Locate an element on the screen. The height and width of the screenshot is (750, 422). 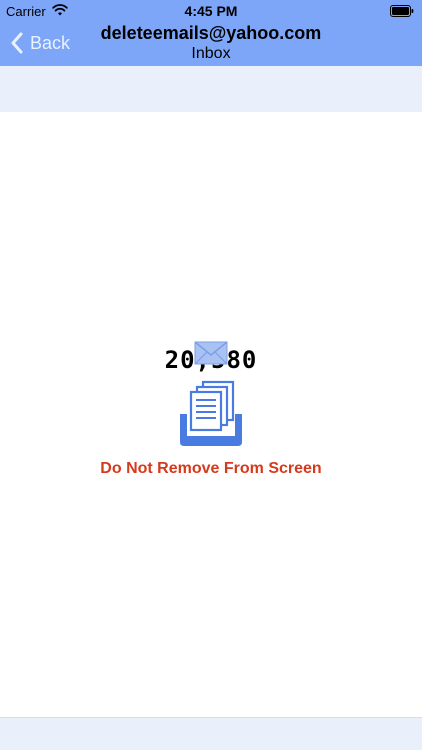
status-bar: Carrier 4:45 PM is located at coordinates (211, 11).